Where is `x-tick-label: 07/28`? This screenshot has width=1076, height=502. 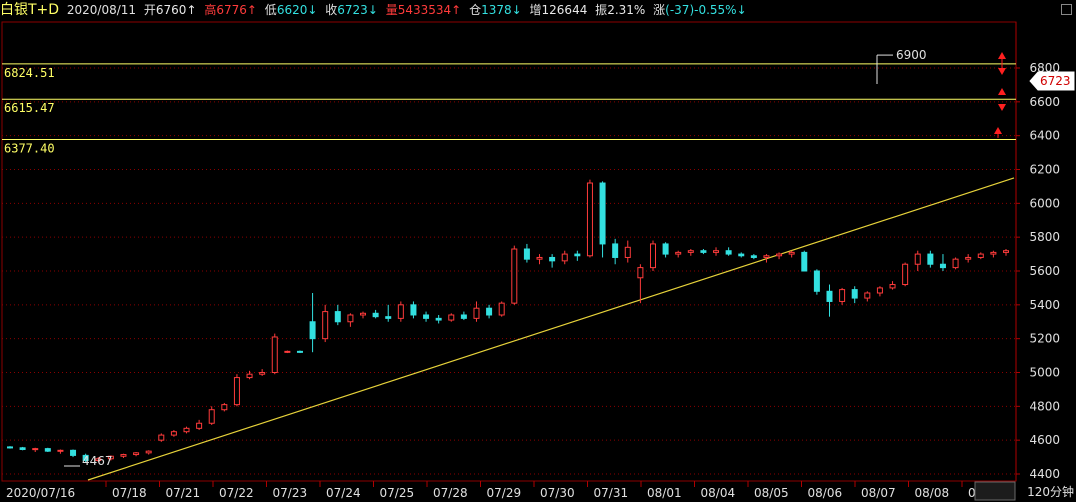
x-tick-label: 07/28 is located at coordinates (450, 493).